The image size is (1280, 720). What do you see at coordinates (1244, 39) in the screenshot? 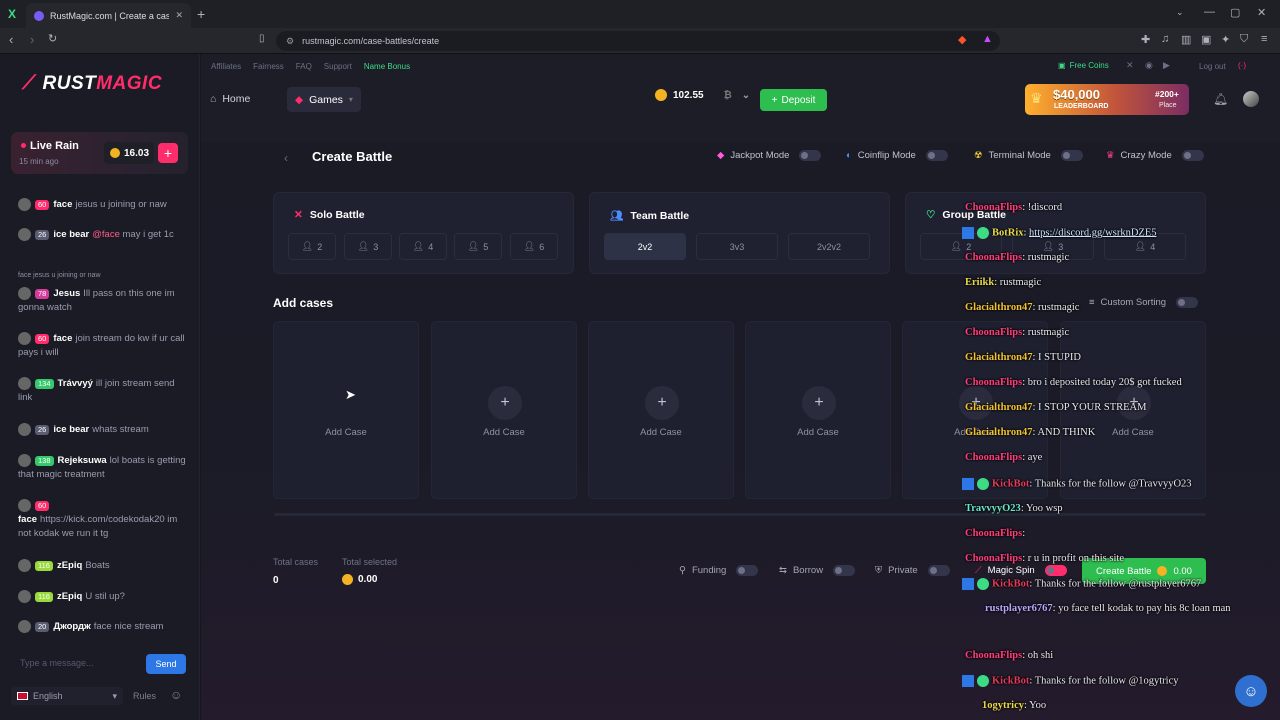
I see `shield-icon: ⛉` at bounding box center [1244, 39].